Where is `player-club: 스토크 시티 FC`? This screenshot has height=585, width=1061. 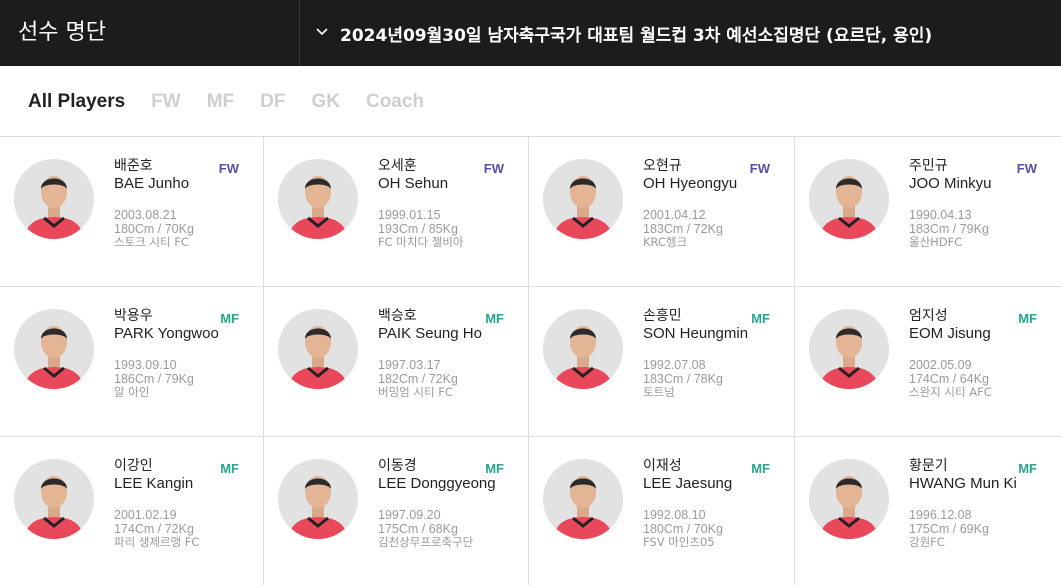 player-club: 스토크 시티 FC is located at coordinates (151, 242).